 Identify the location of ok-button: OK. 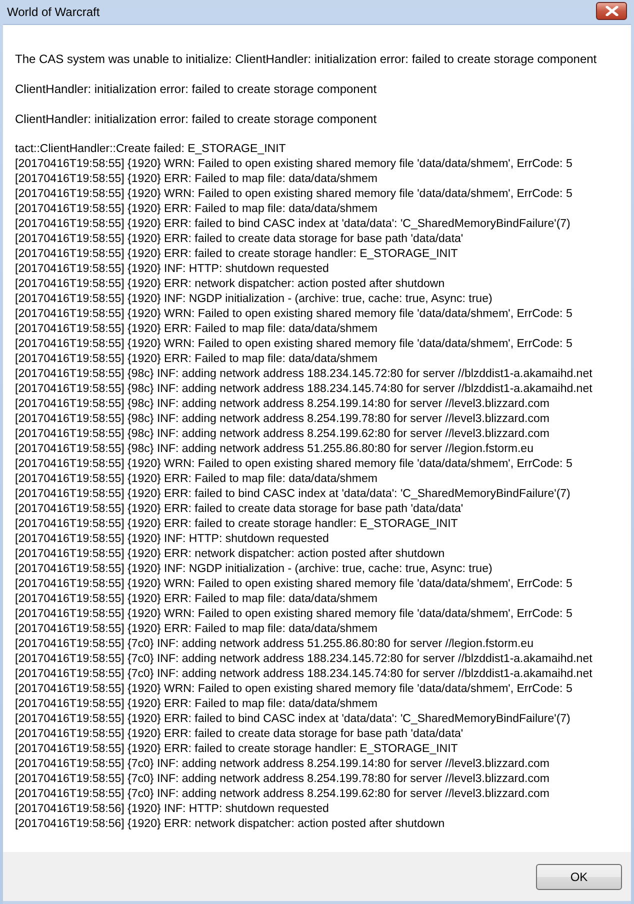
(579, 877).